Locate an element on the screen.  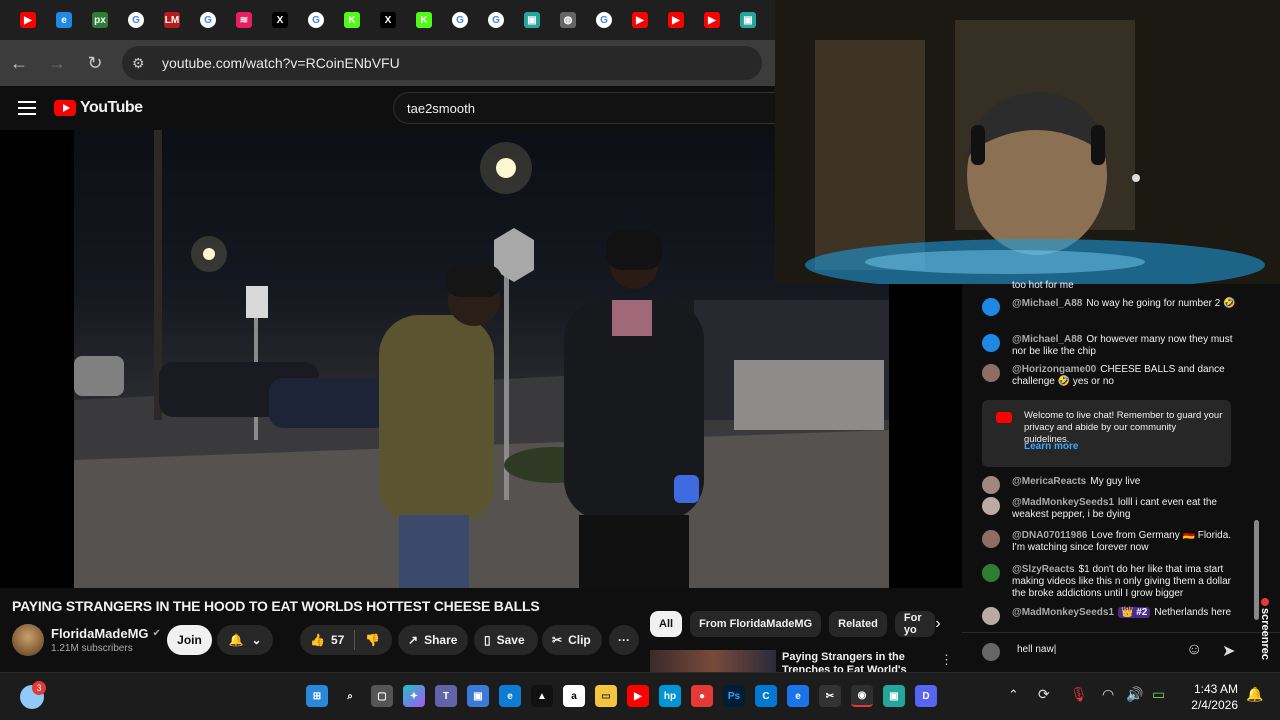
browser-tab: e is located at coordinates (64, 20).